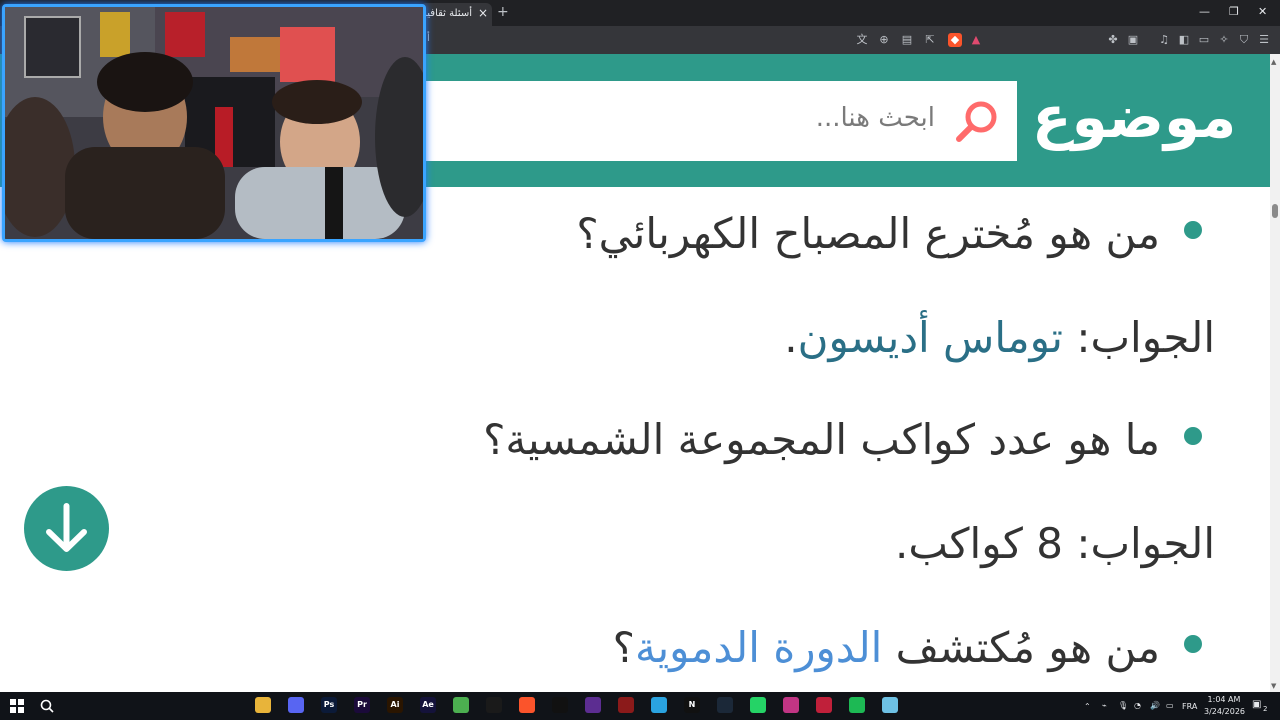  I want to click on tray-mic-icon: 🎙, so click(1123, 705).